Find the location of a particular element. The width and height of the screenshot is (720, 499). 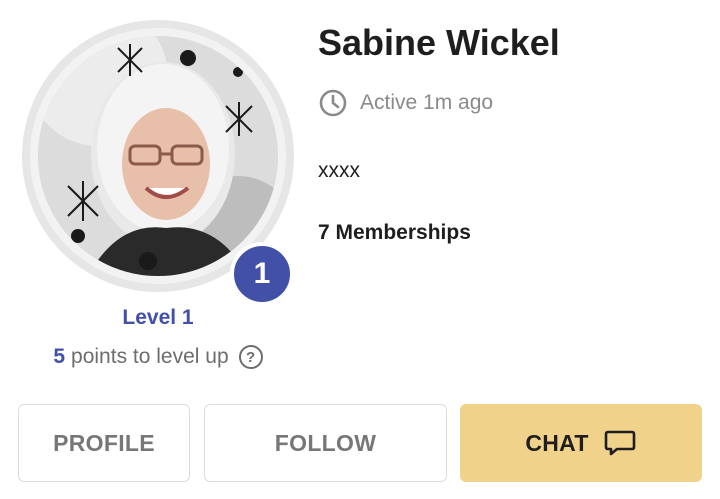

profile-name: Sabine Wickel is located at coordinates (439, 42).